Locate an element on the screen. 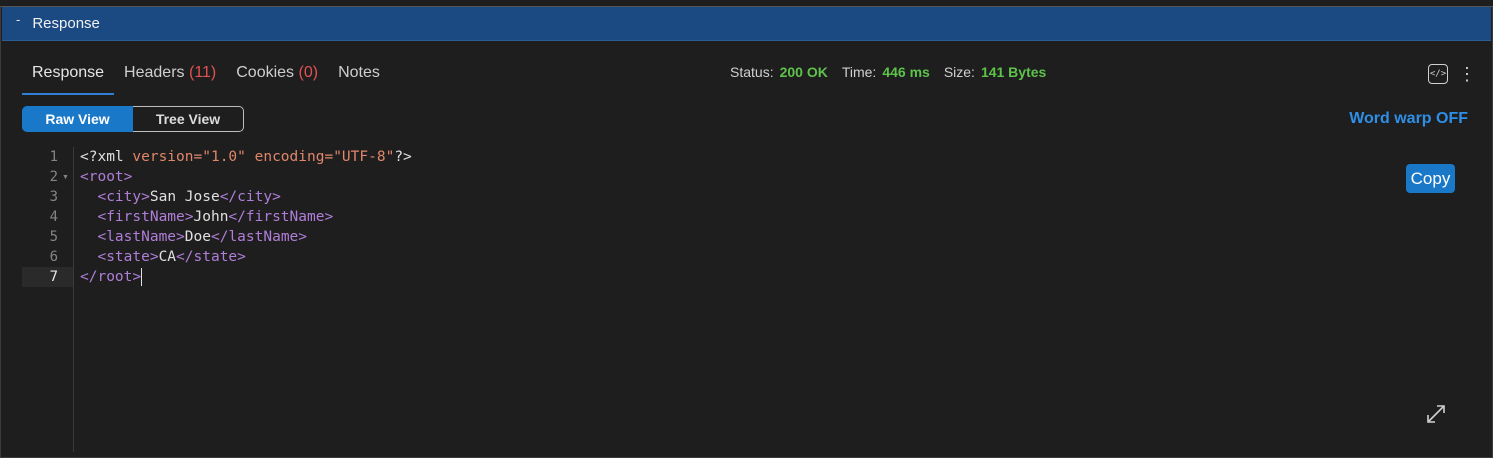  panel-header: - Response is located at coordinates (746, 24).